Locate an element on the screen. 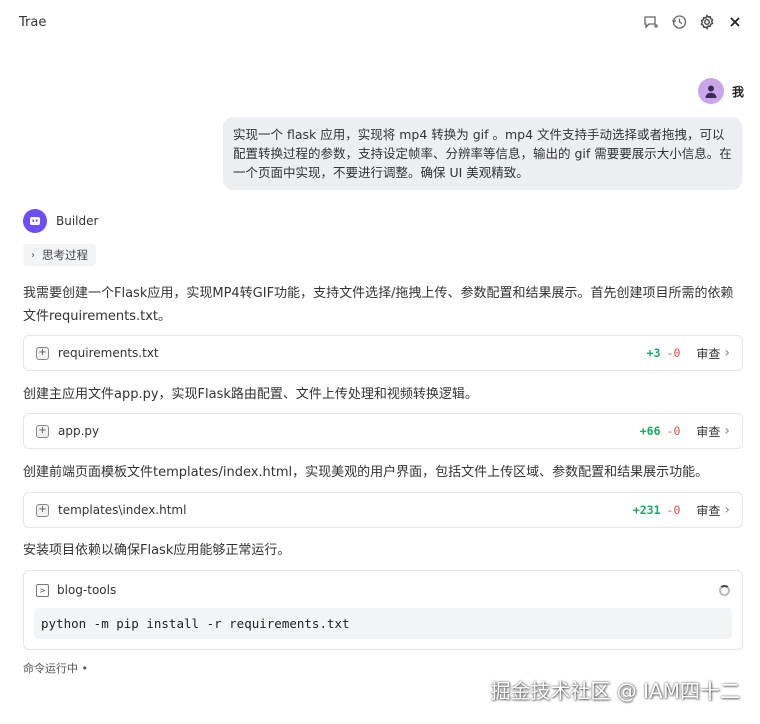  user-icon is located at coordinates (711, 91).